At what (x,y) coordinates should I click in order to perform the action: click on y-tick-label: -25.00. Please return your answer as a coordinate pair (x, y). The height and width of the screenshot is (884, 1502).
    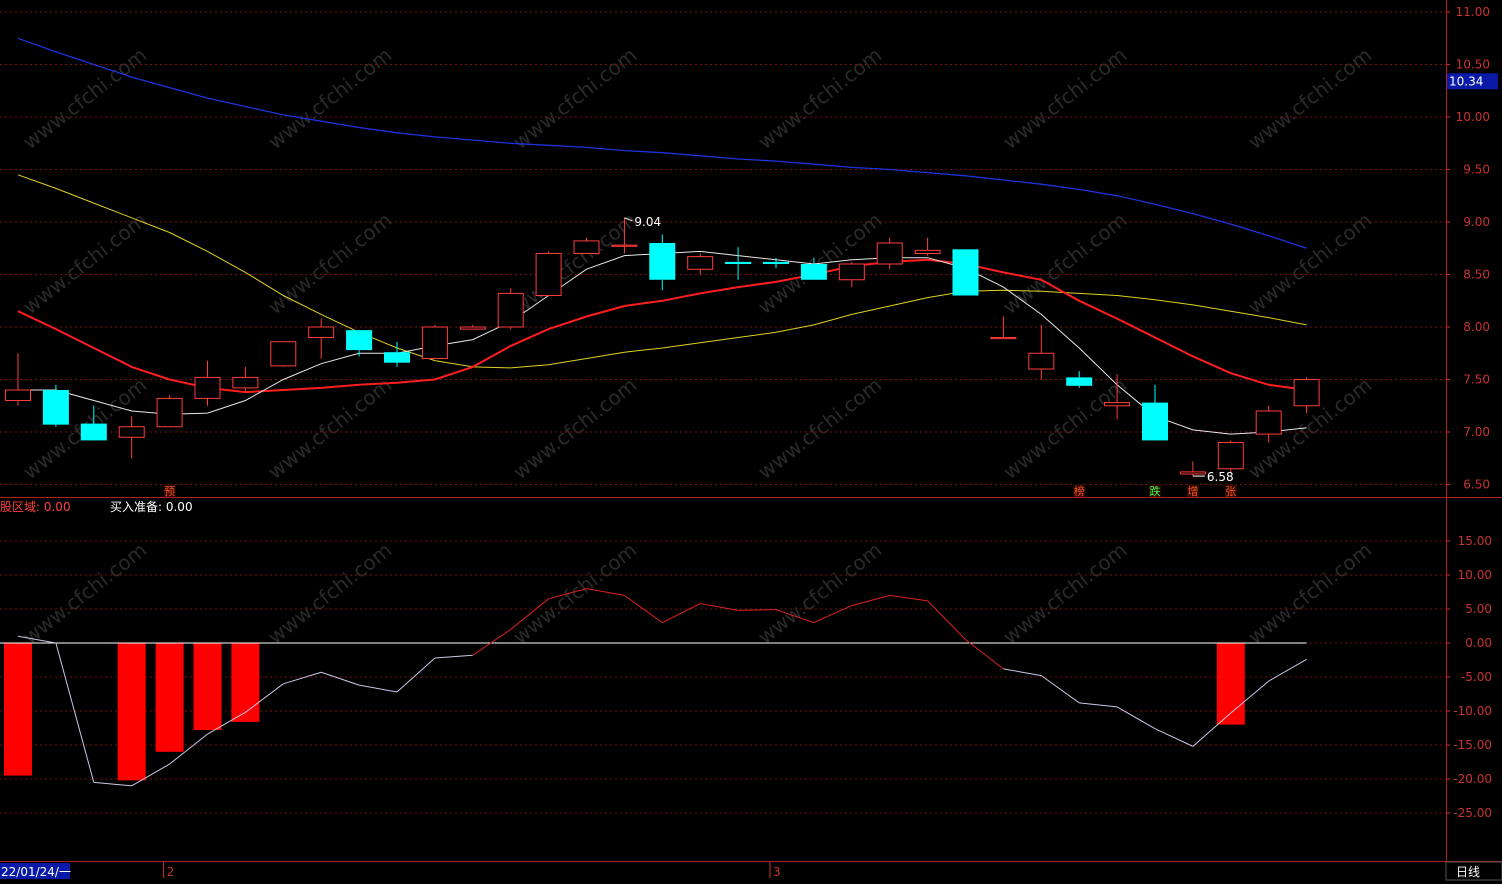
    Looking at the image, I should click on (1472, 813).